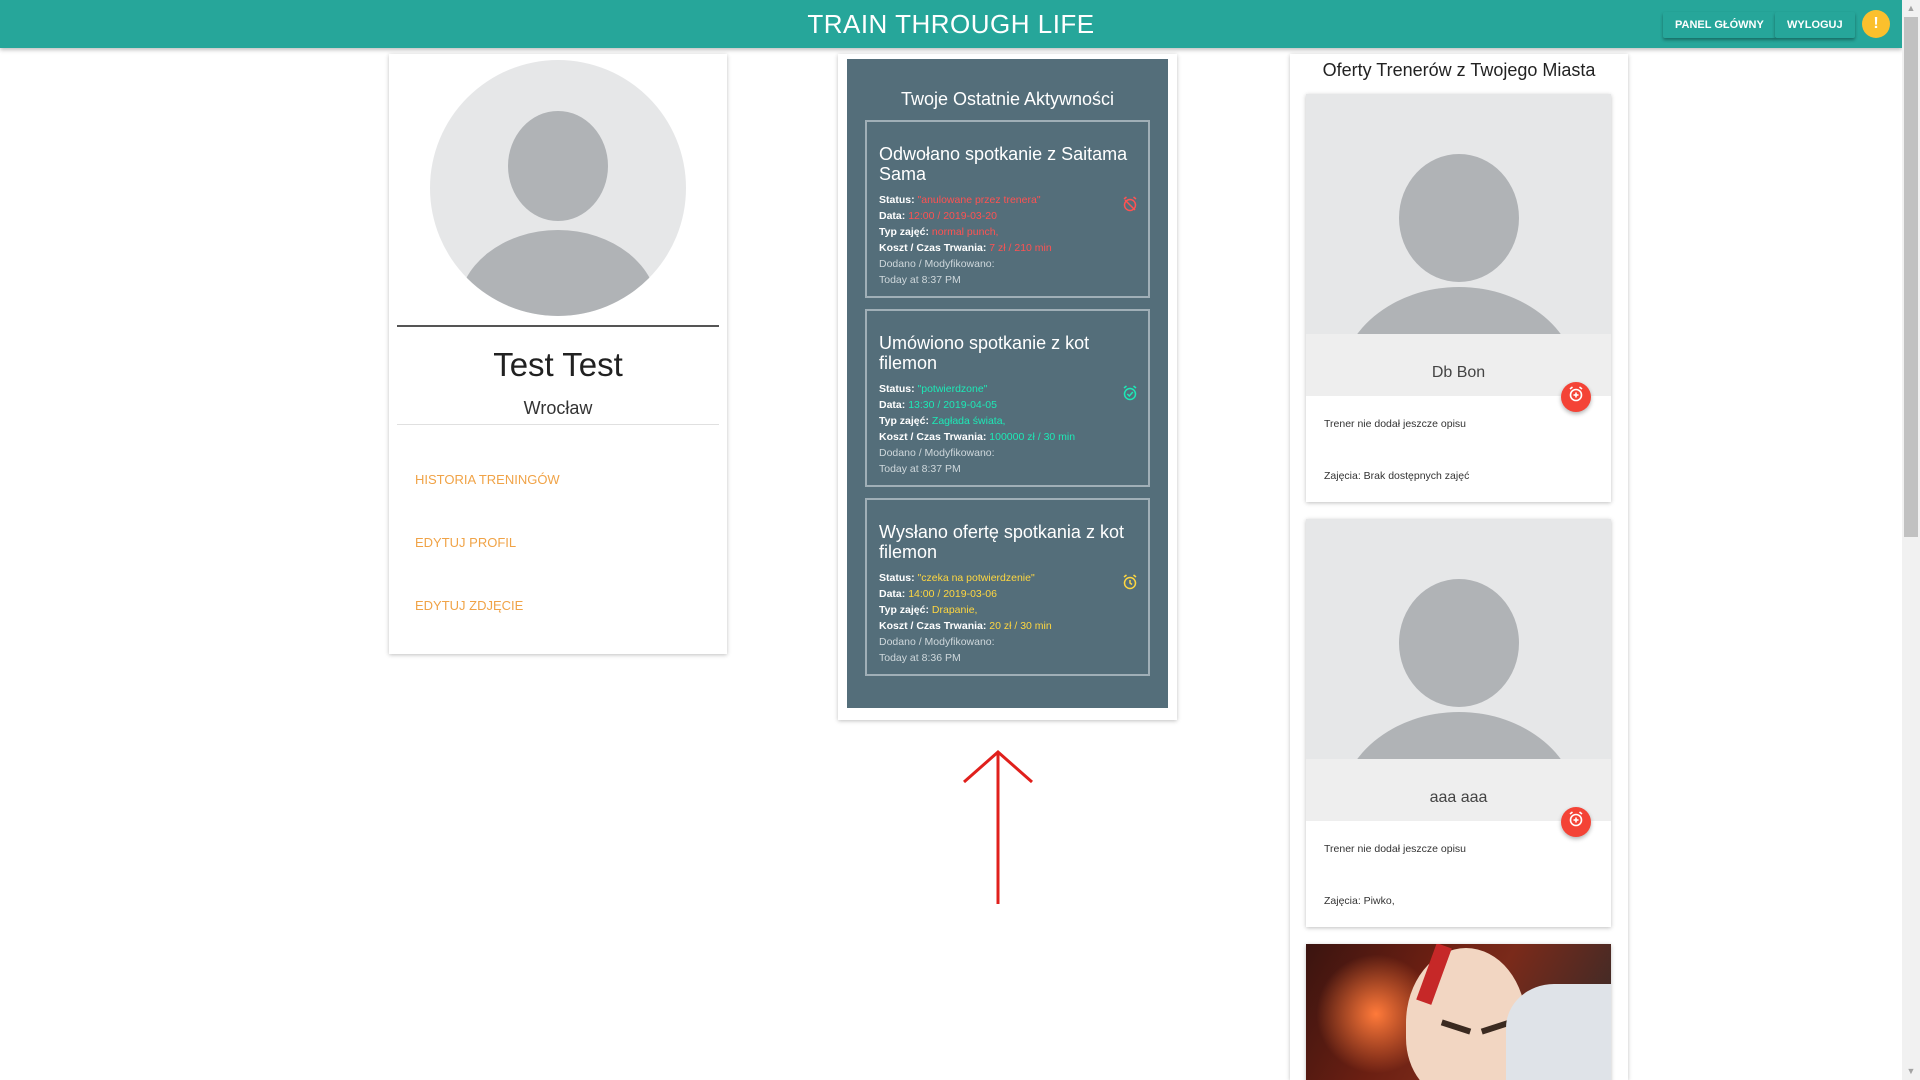  Describe the element at coordinates (1001, 542) in the screenshot. I see `activity-heading: Wysłano ofertę spotkania z kot filemon` at that location.